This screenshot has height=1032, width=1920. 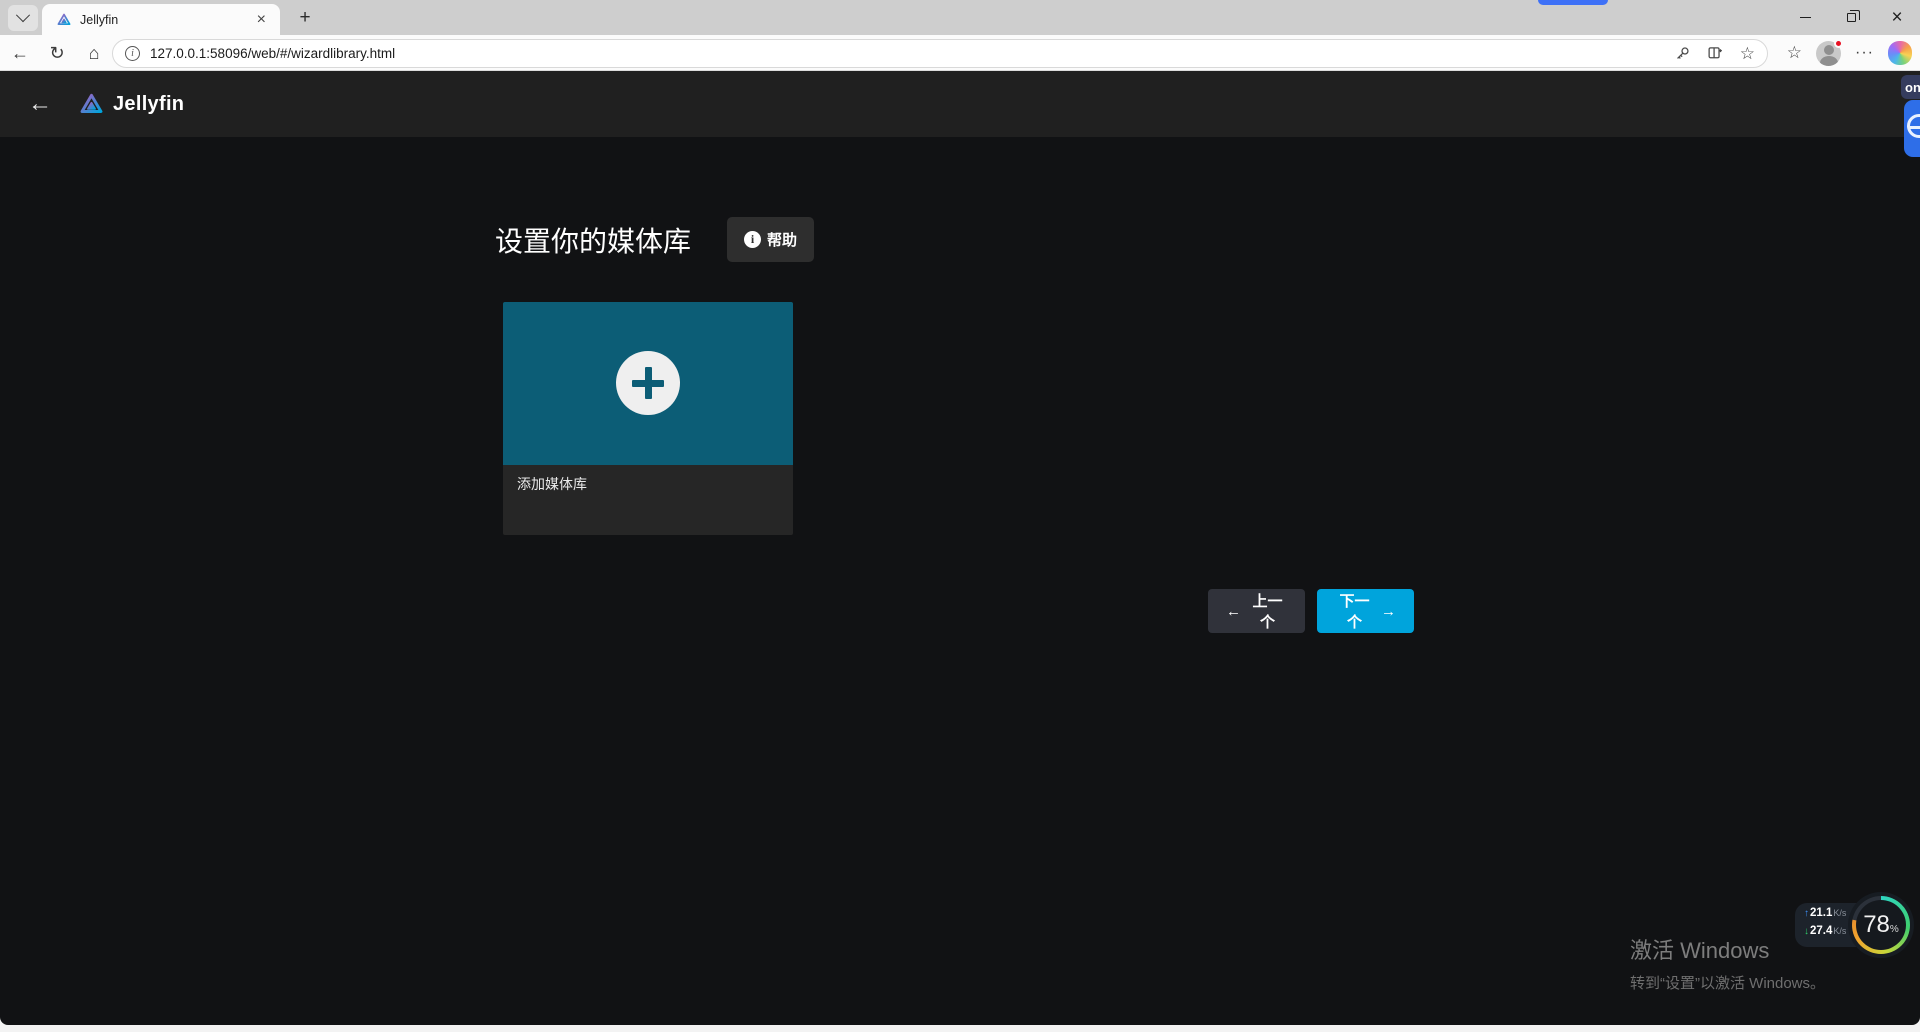 I want to click on help-button-label: 帮助, so click(x=782, y=240).